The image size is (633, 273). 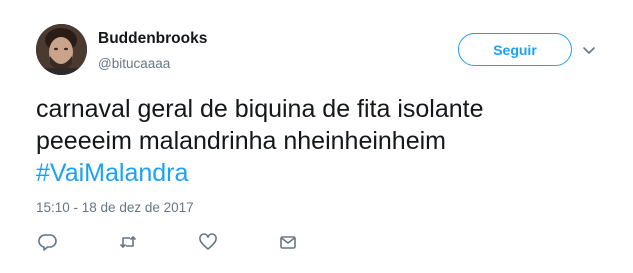 I want to click on retweet-icon, so click(x=128, y=242).